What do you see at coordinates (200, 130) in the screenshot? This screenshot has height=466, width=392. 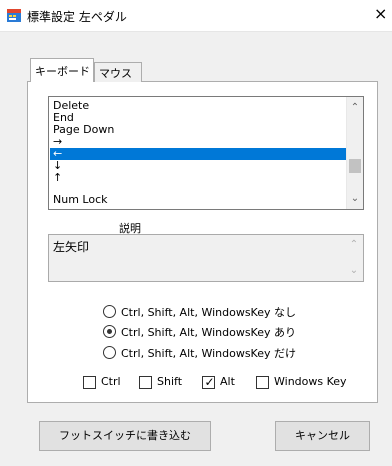 I see `list-item: Page Down` at bounding box center [200, 130].